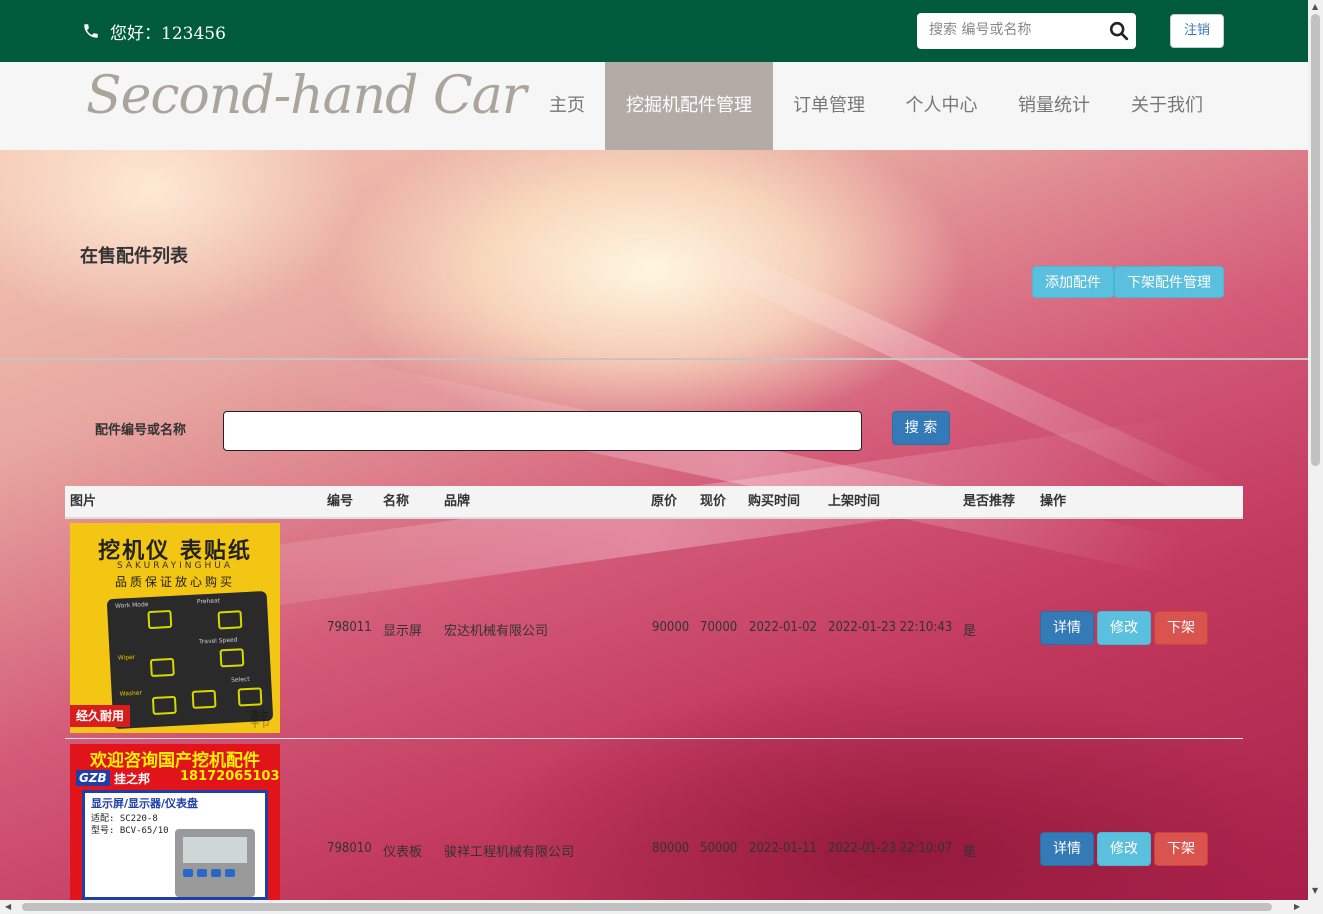  What do you see at coordinates (671, 627) in the screenshot?
I see `cell-original-price: 90000` at bounding box center [671, 627].